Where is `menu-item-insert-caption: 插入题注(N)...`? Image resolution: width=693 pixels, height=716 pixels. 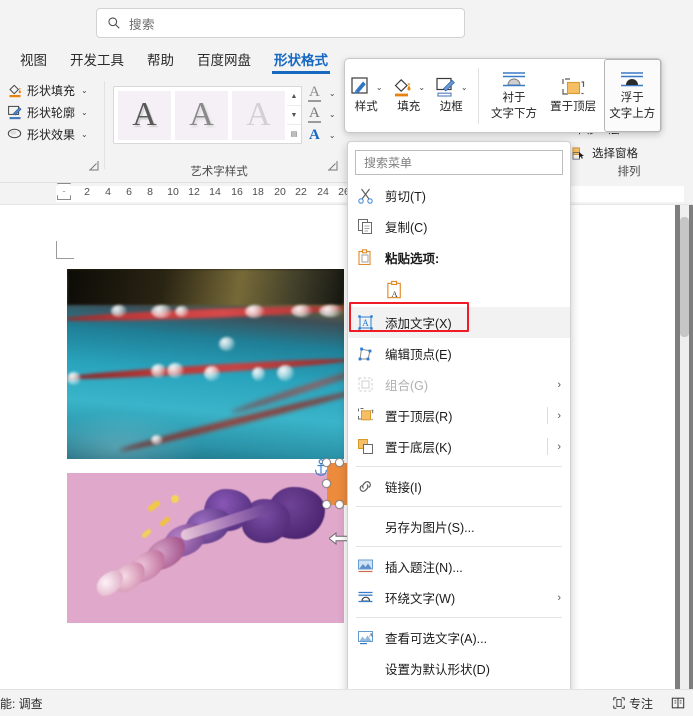
menu-item-insert-caption: 插入题注(N)... is located at coordinates (459, 566).